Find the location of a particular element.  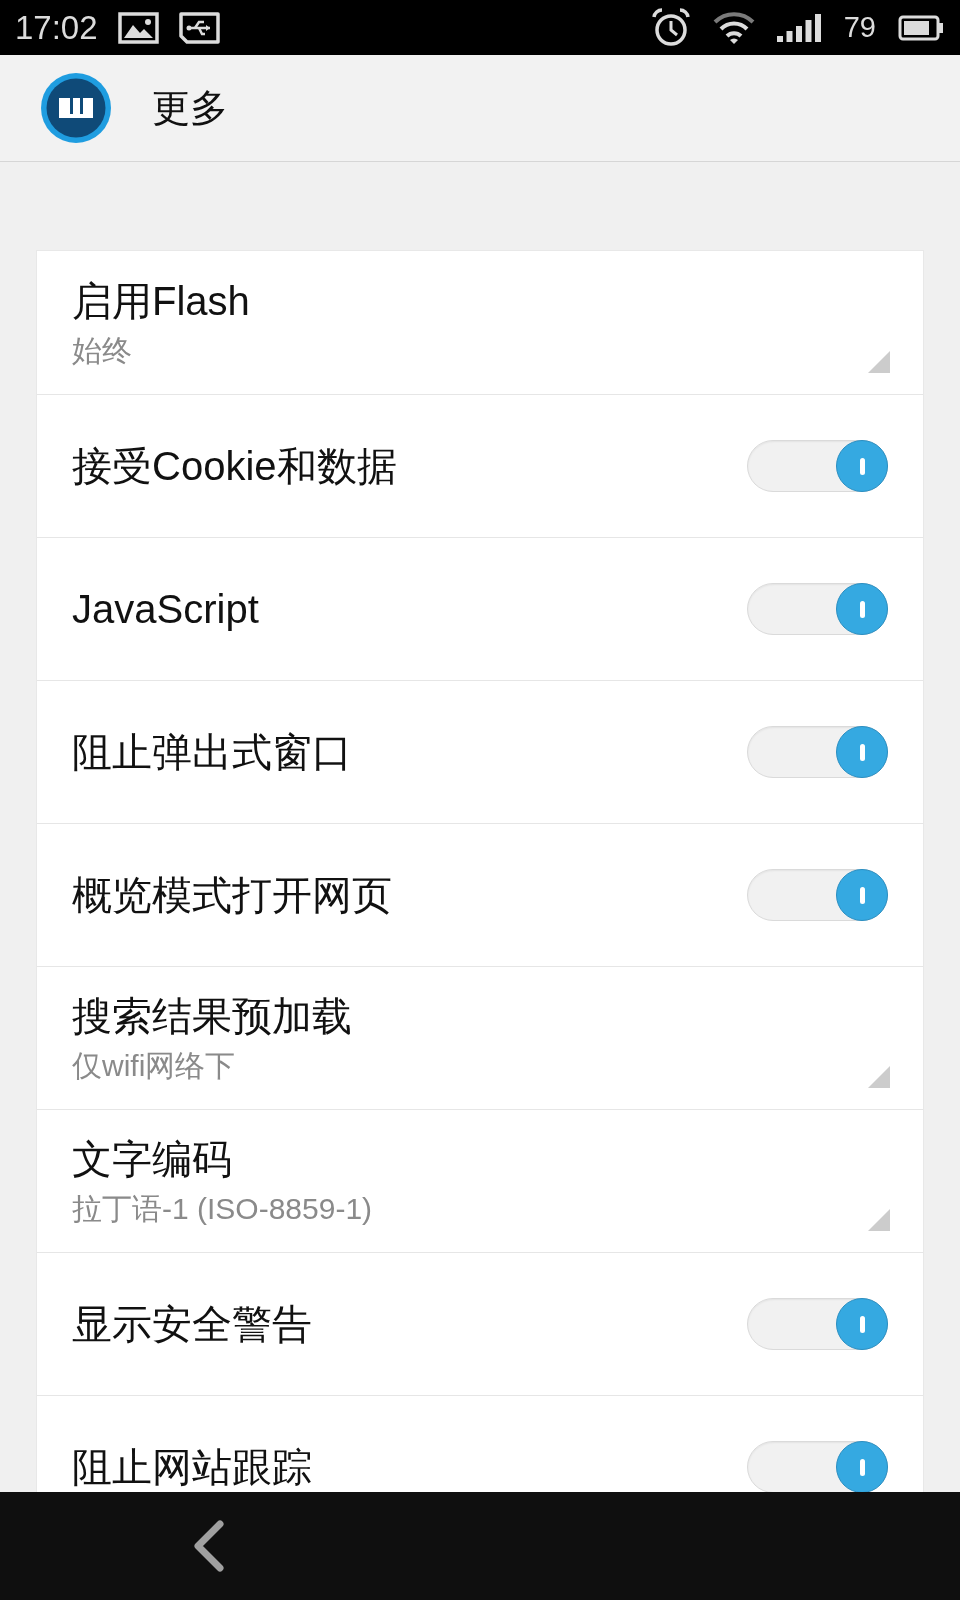

app-logo-icon is located at coordinates (76, 108).